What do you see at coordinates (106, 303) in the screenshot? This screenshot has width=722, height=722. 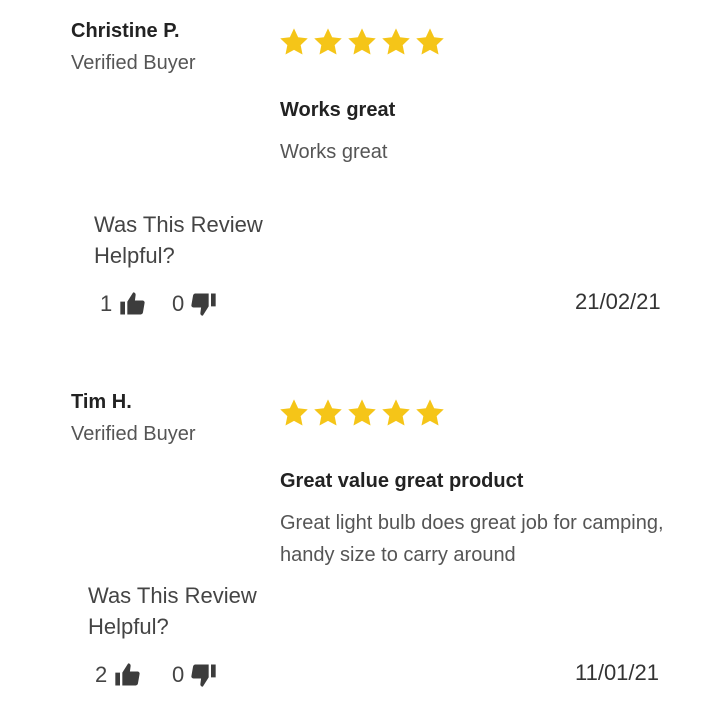 I see `helpful-count: 1` at bounding box center [106, 303].